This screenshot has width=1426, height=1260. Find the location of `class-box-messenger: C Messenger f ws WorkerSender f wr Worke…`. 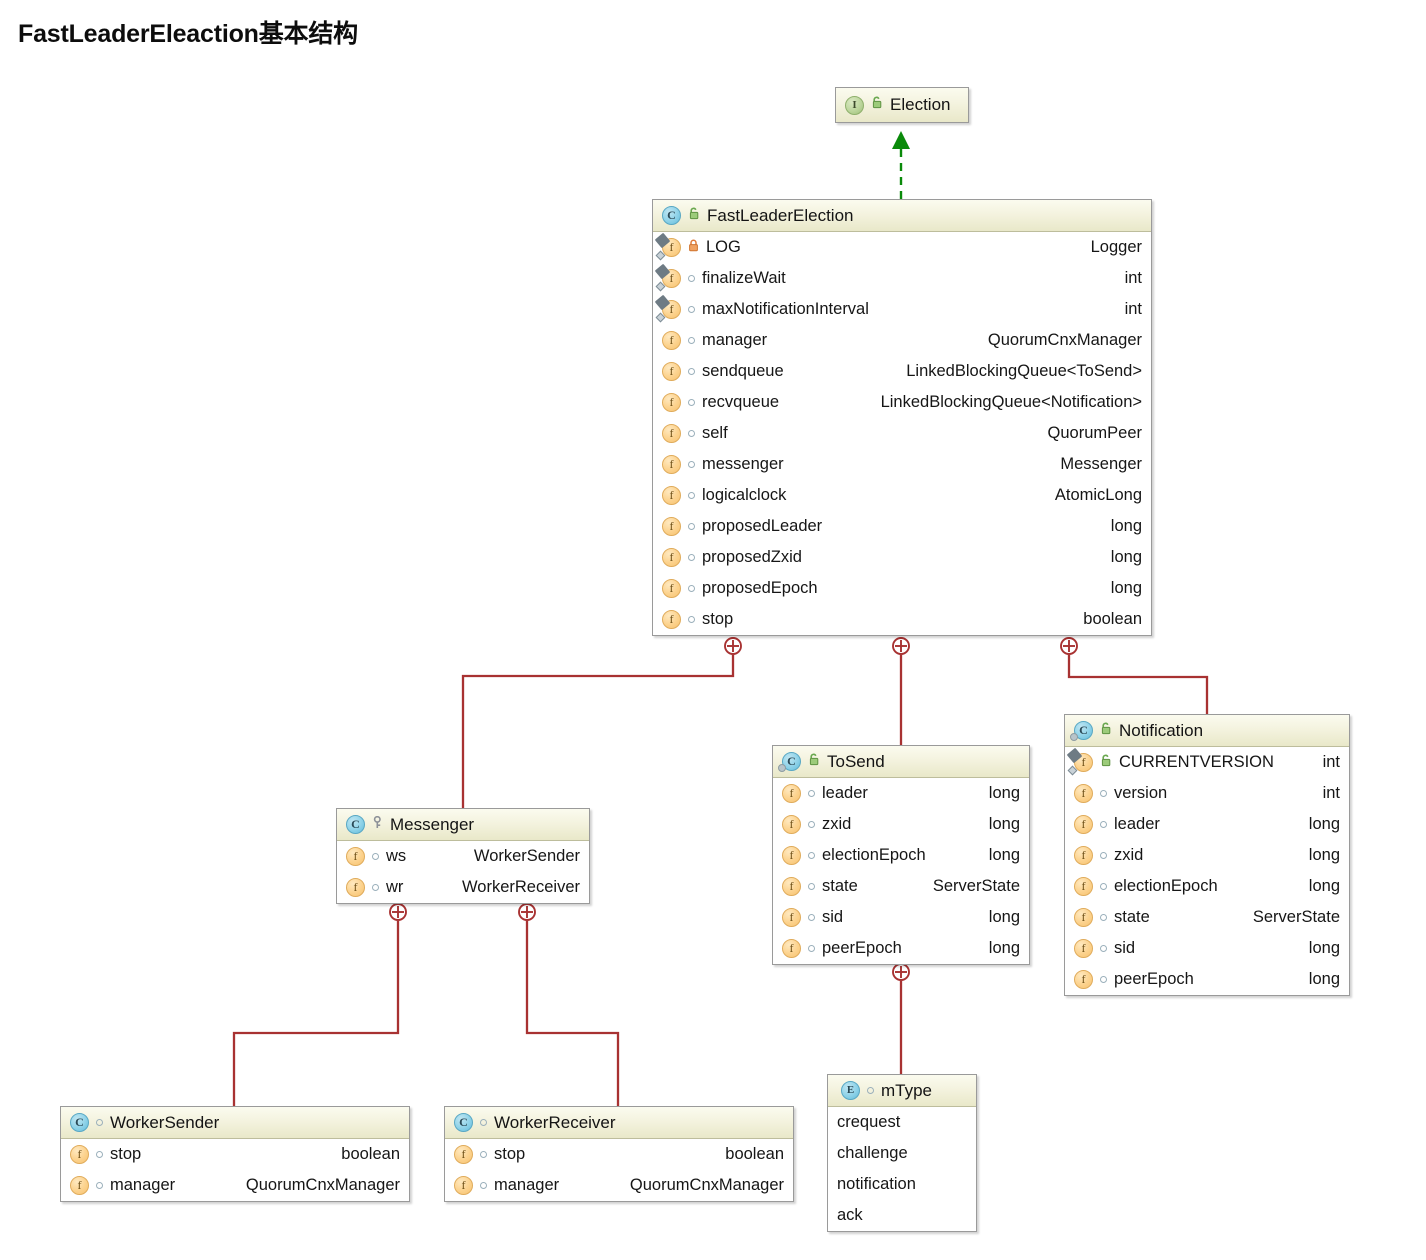

class-box-messenger: C Messenger f ws WorkerSender f wr Worke… is located at coordinates (463, 856).